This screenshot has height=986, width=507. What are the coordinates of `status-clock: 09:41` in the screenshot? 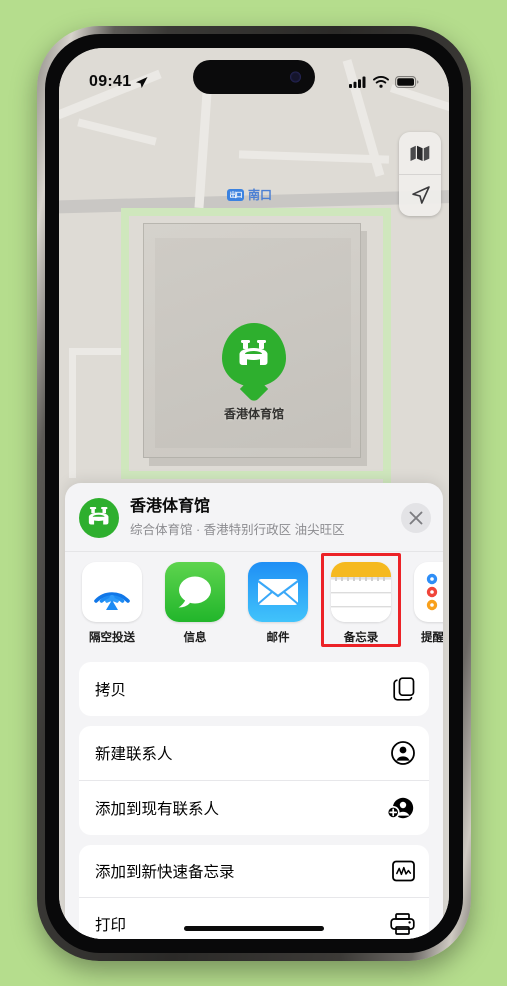 It's located at (110, 81).